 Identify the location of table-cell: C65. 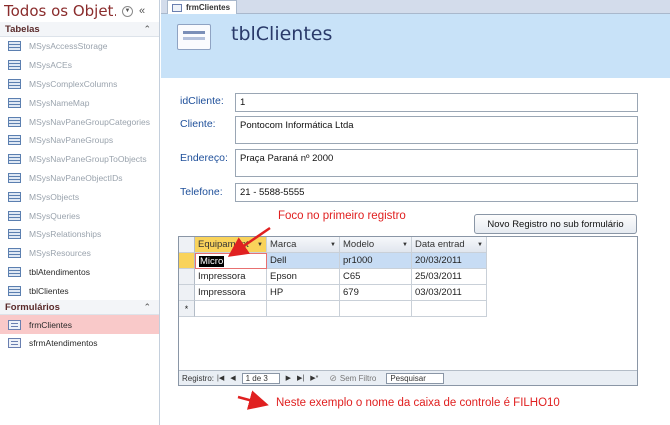
(376, 277).